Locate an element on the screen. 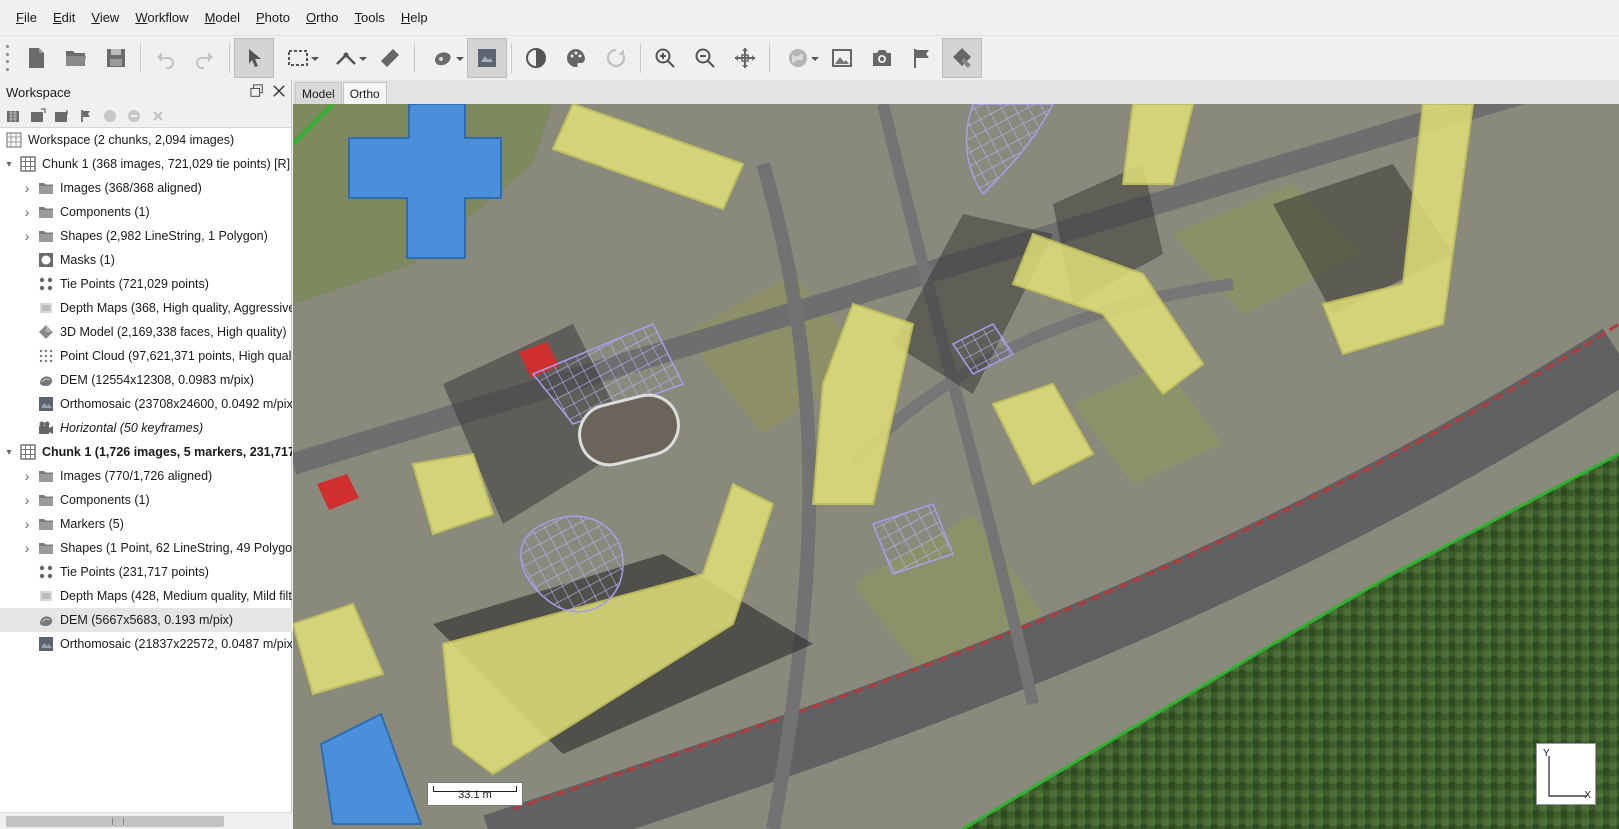 This screenshot has height=829, width=1619. scale-bar: 33.1 m is located at coordinates (475, 794).